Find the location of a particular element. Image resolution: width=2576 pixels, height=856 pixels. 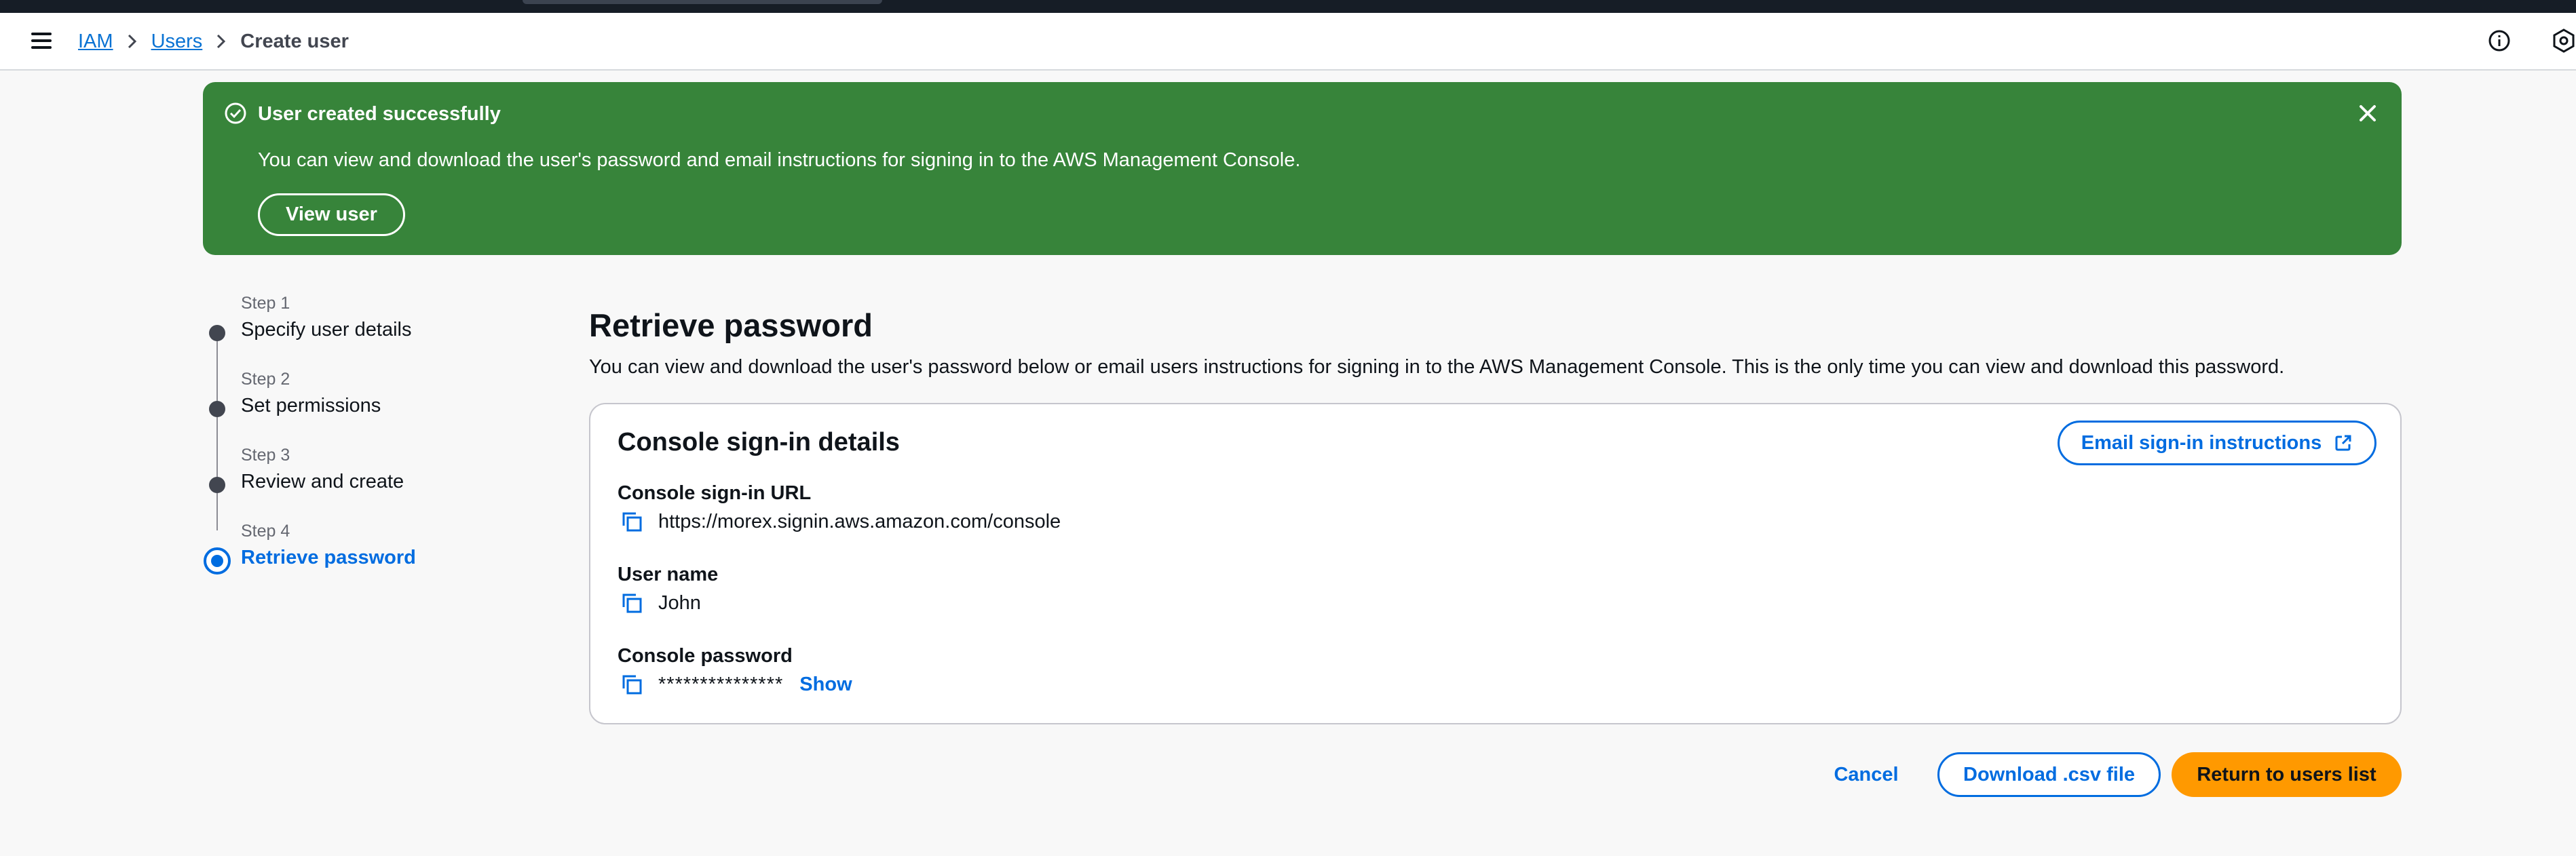

cancel-button: Cancel is located at coordinates (1867, 774).